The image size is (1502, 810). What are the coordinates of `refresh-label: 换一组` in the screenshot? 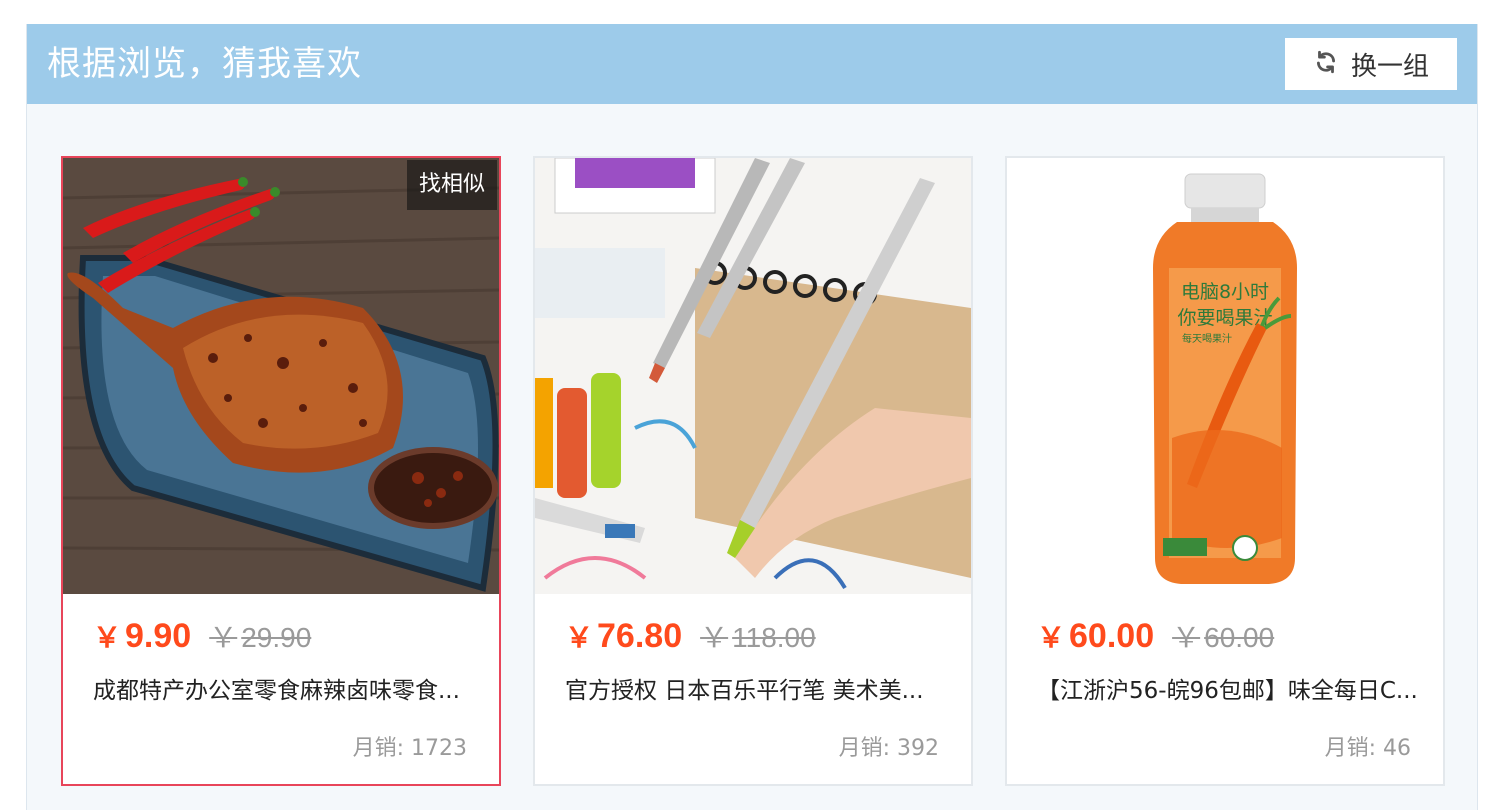 It's located at (1389, 66).